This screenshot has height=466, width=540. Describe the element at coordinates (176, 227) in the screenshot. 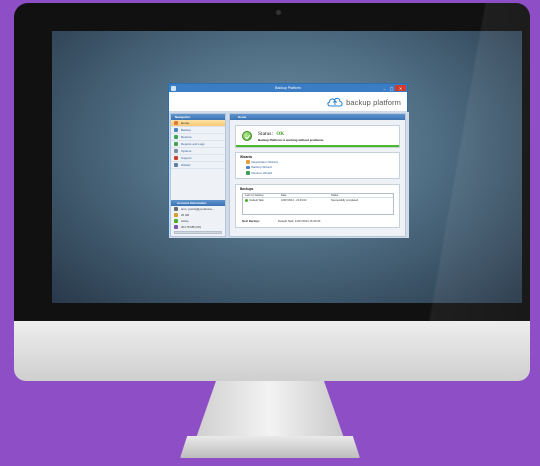

I see `usage-icon` at that location.